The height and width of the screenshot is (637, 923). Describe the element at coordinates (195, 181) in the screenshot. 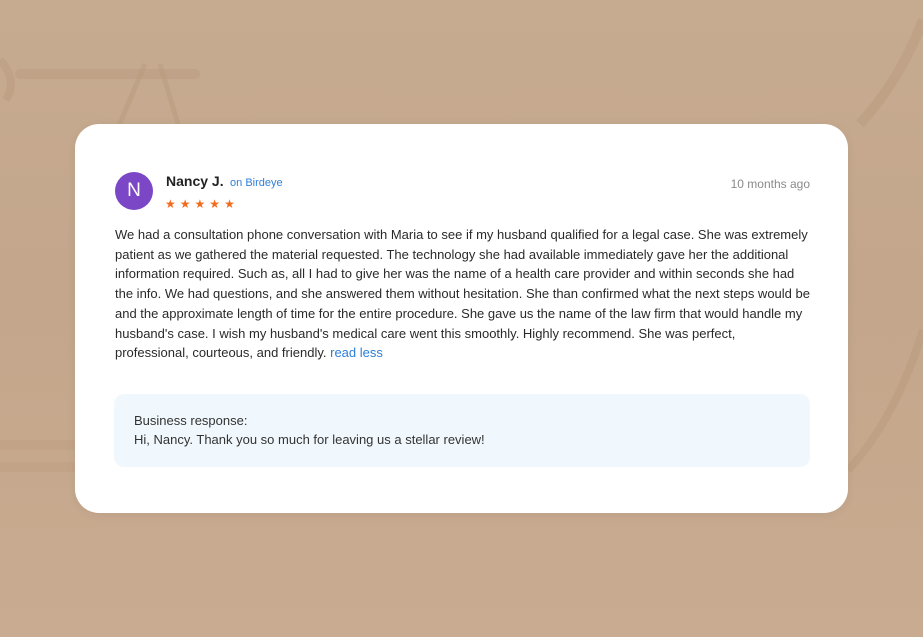

I see `reviewer-name: Nancy J.` at that location.